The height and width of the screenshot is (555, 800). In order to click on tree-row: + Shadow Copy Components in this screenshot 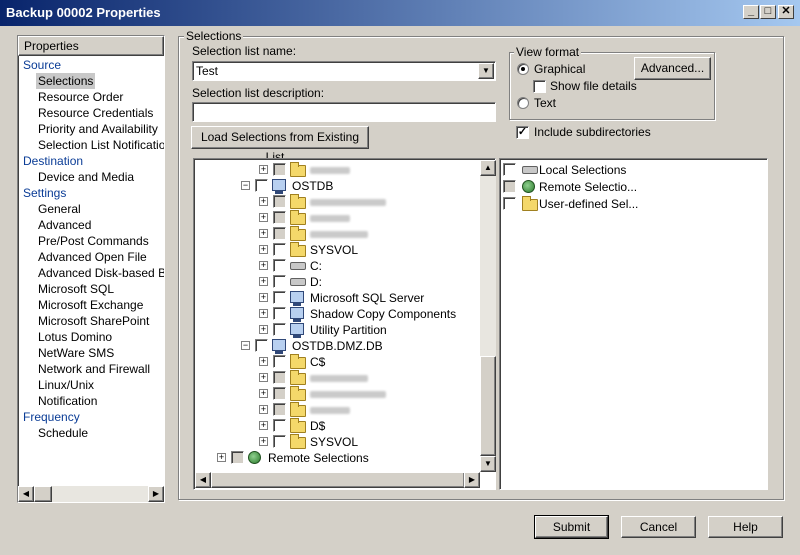, I will do `click(337, 314)`.